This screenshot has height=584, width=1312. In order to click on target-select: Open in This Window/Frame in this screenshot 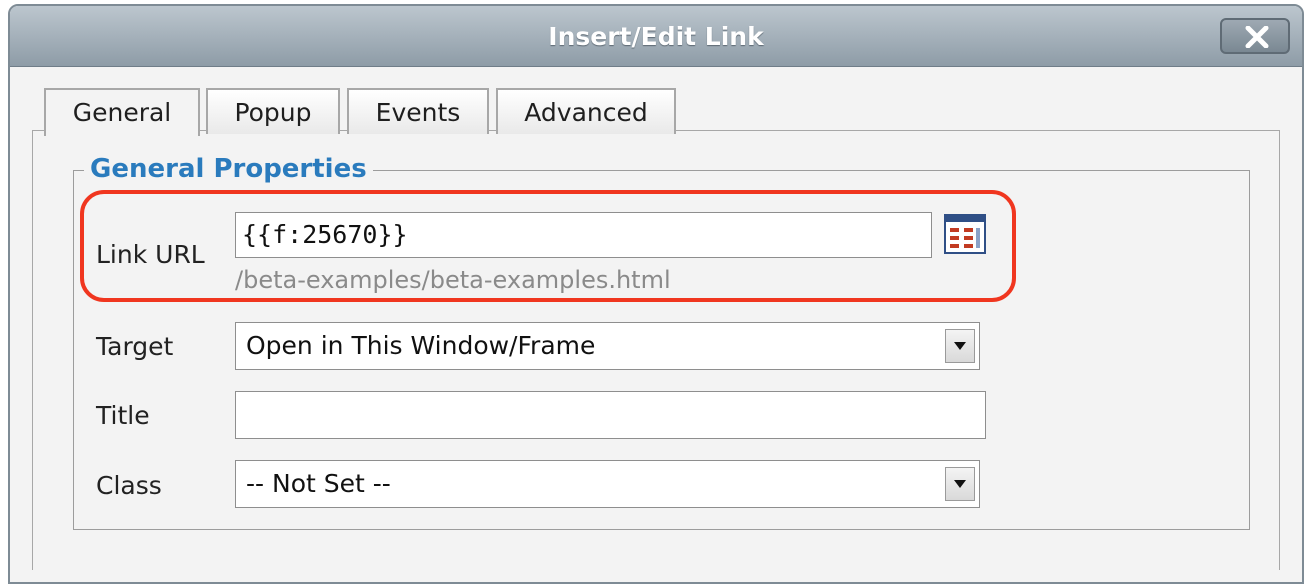, I will do `click(607, 346)`.